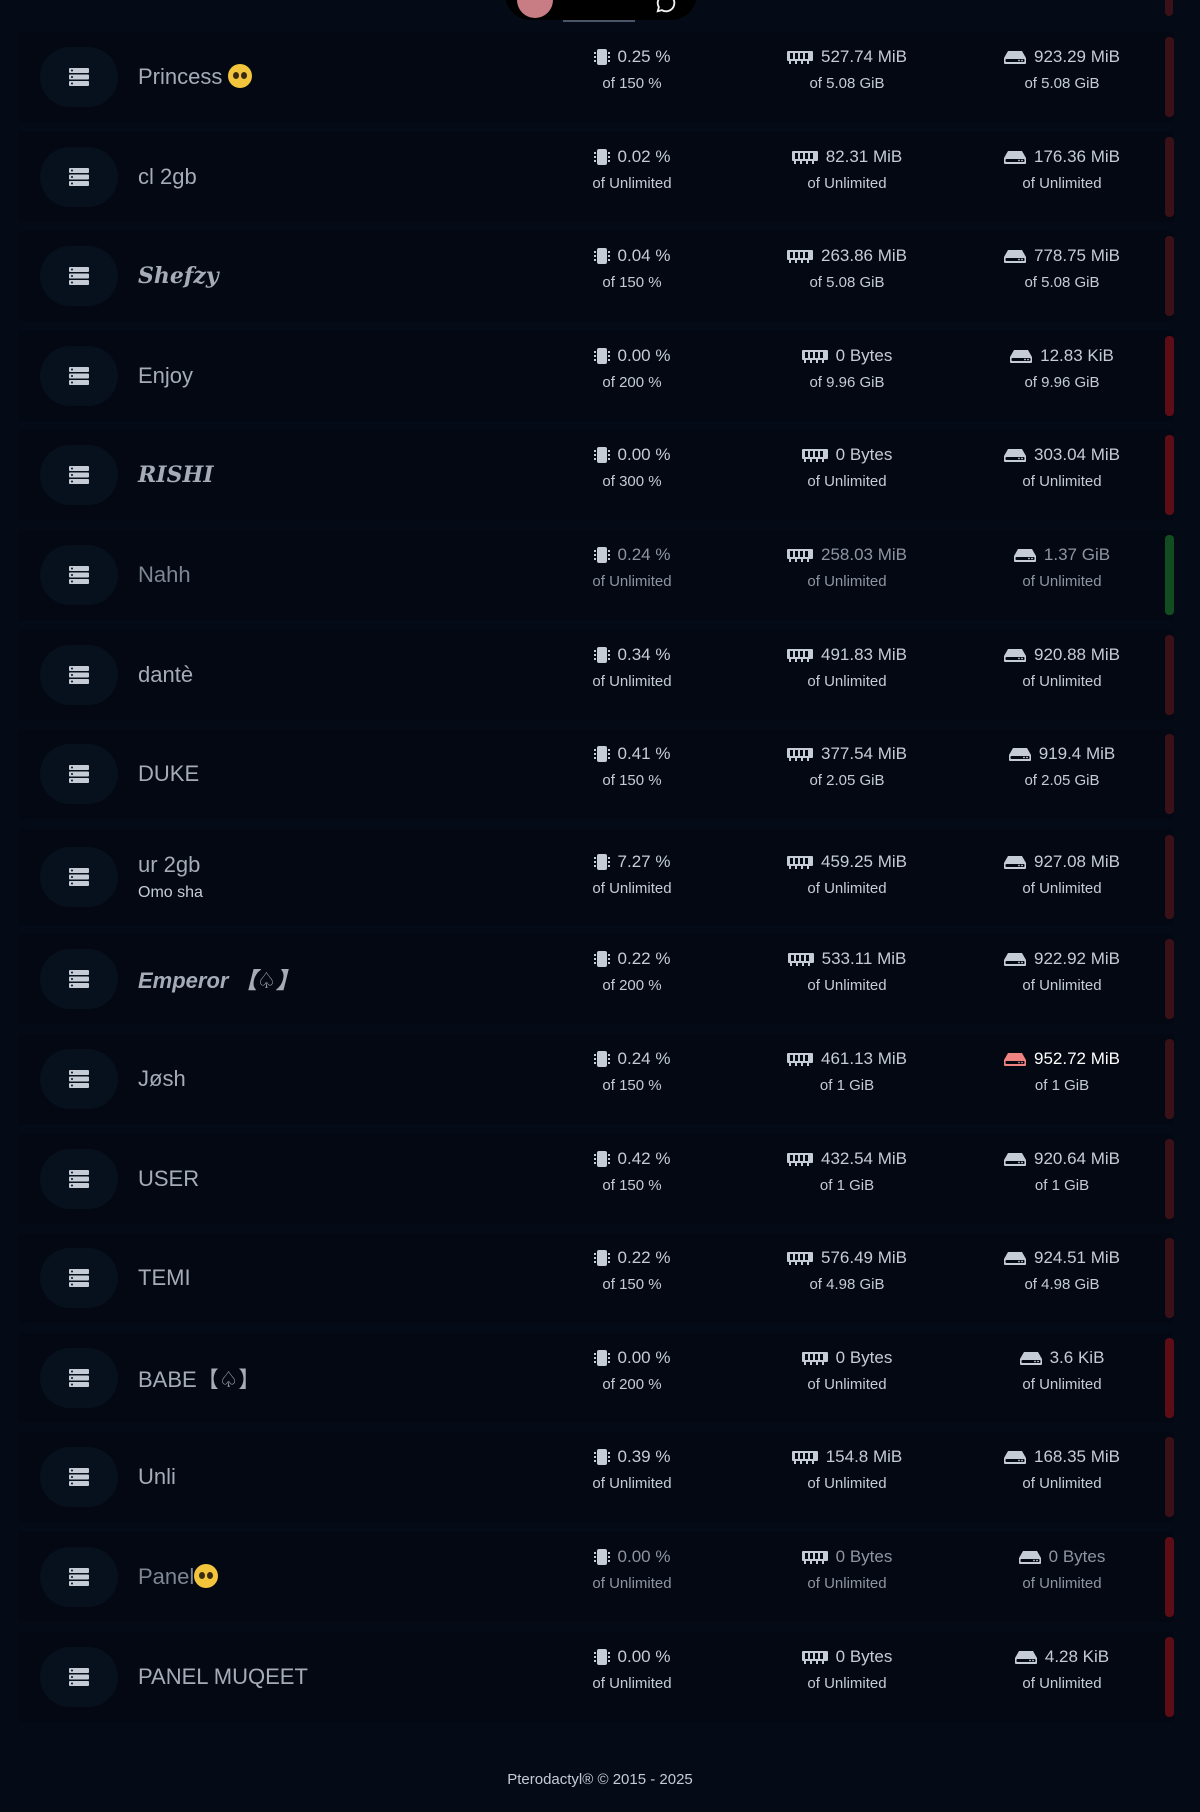  Describe the element at coordinates (632, 1071) in the screenshot. I see `cpu-stat: 0.24 % of 150 %` at that location.